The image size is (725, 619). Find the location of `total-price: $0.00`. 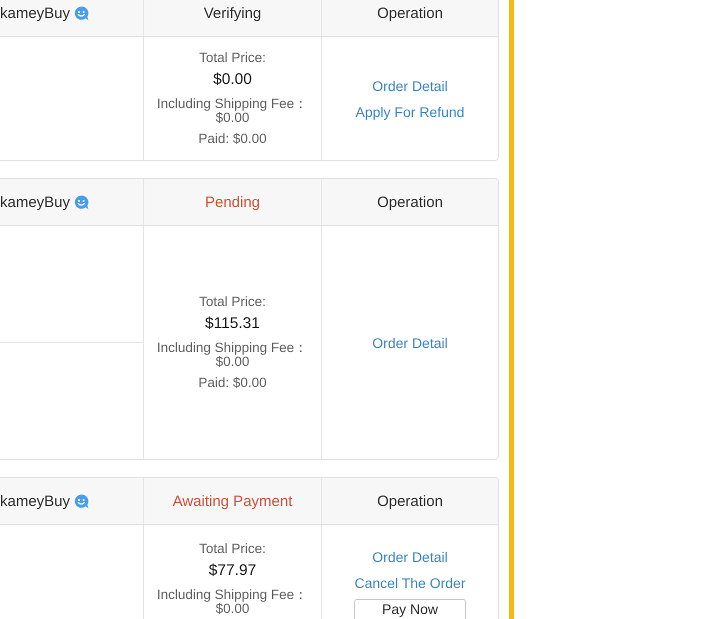

total-price: $0.00 is located at coordinates (232, 80).